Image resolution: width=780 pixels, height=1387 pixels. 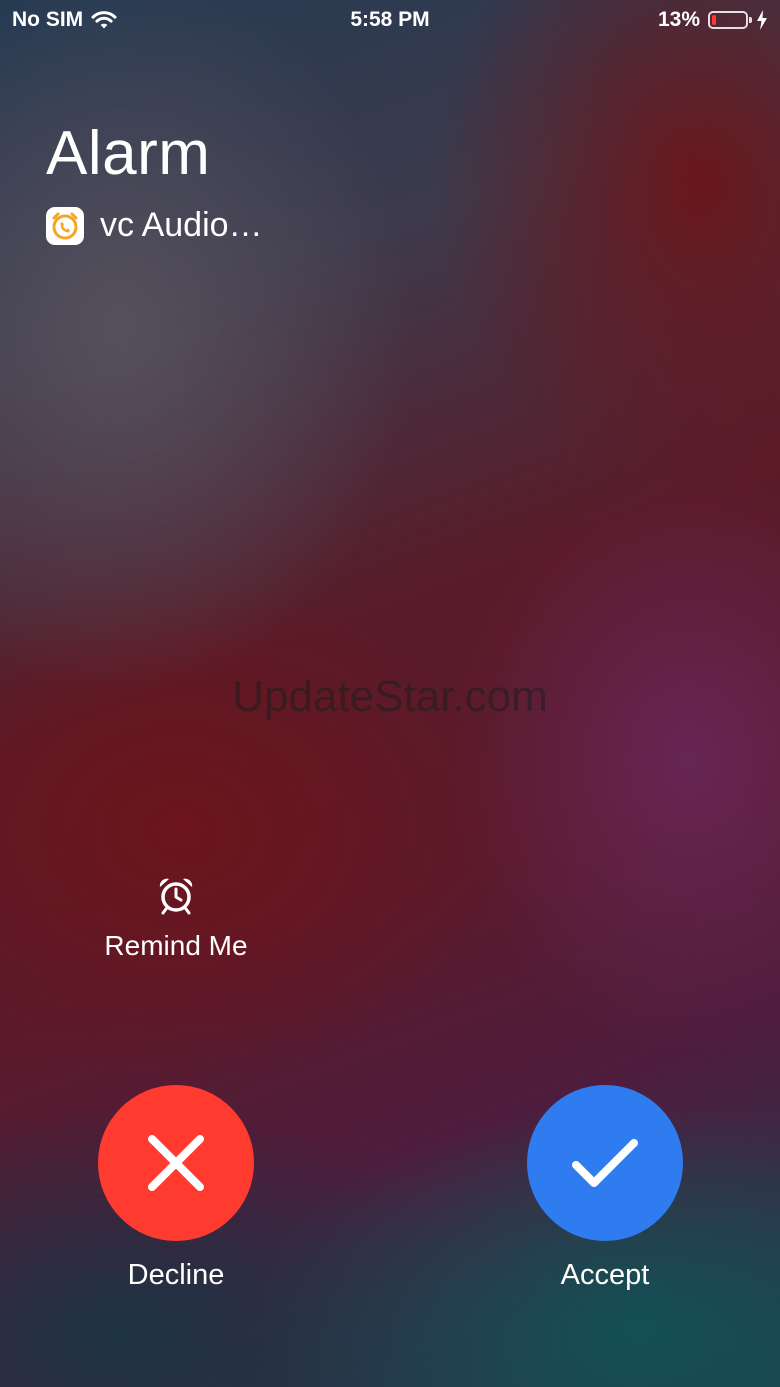 I want to click on battery-icon, so click(x=730, y=20).